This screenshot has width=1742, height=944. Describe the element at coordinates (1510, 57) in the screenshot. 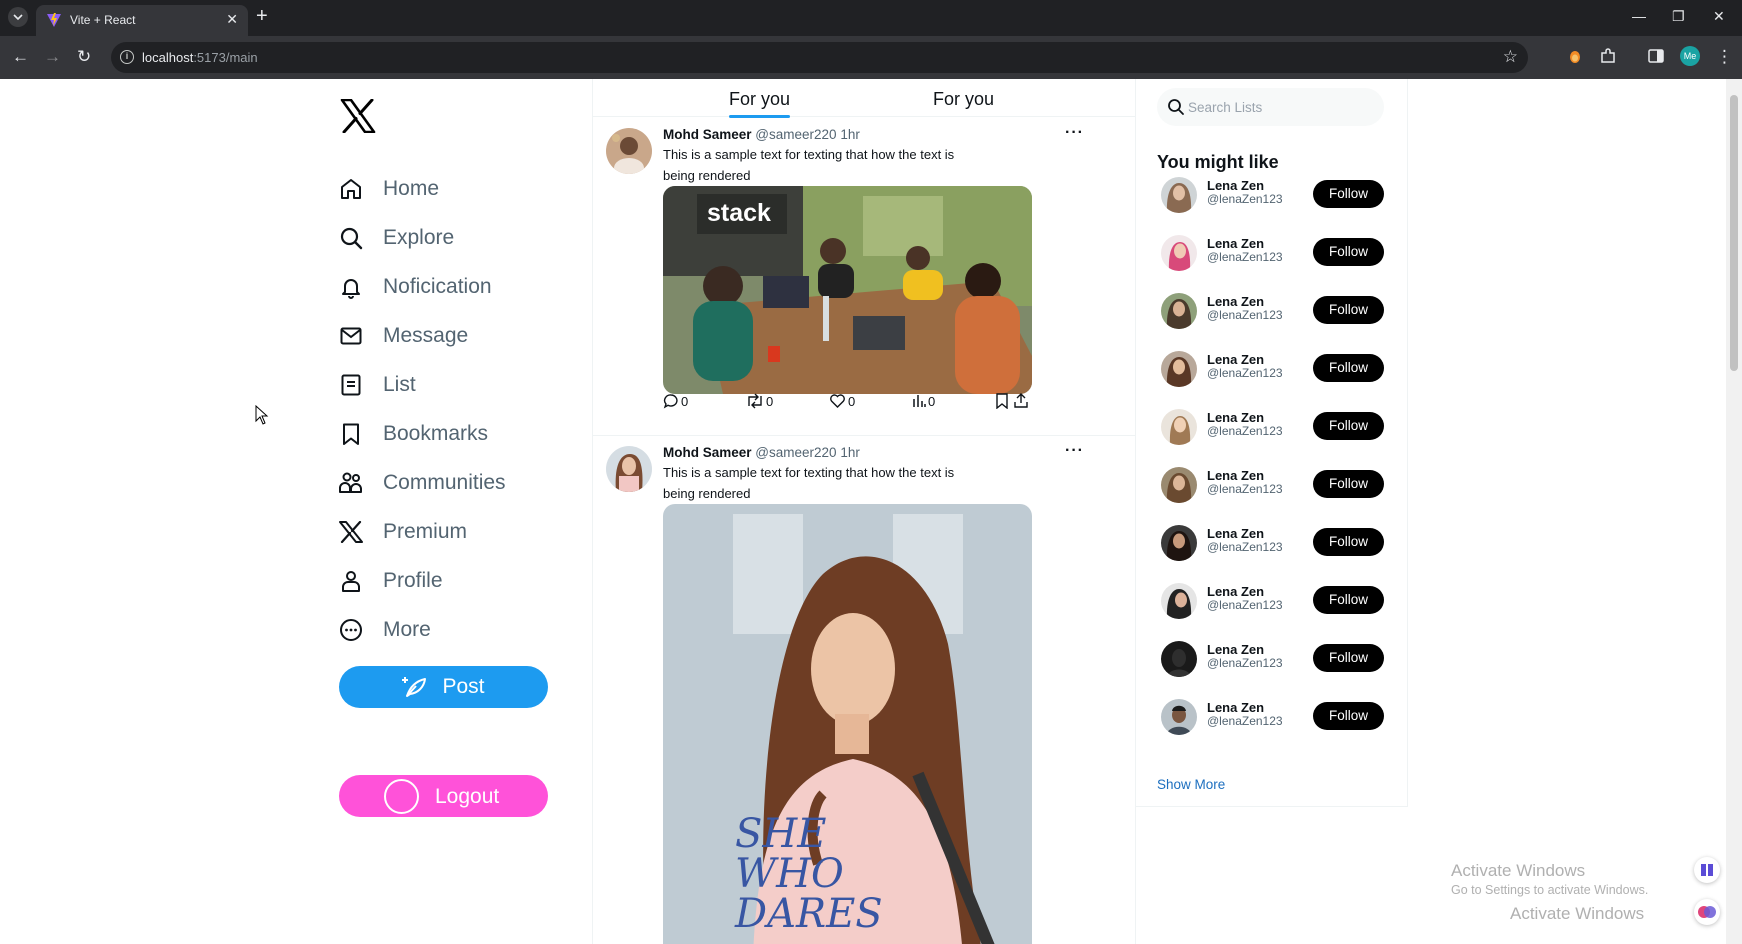

I see `bookmark-star-icon: ☆` at that location.